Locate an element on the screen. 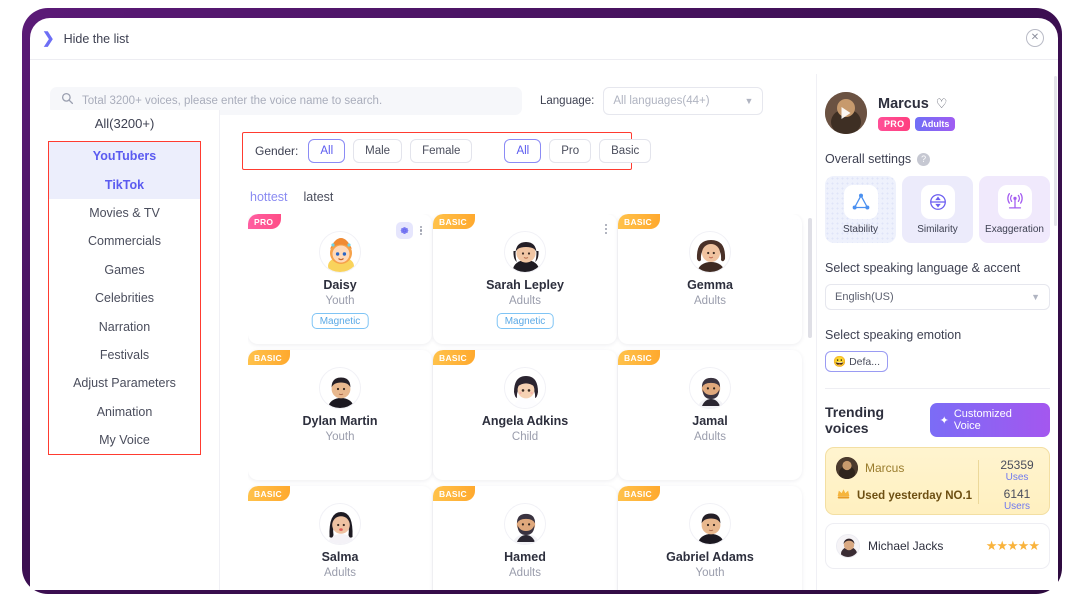  overall-settings-label: Overall settings is located at coordinates (868, 159).